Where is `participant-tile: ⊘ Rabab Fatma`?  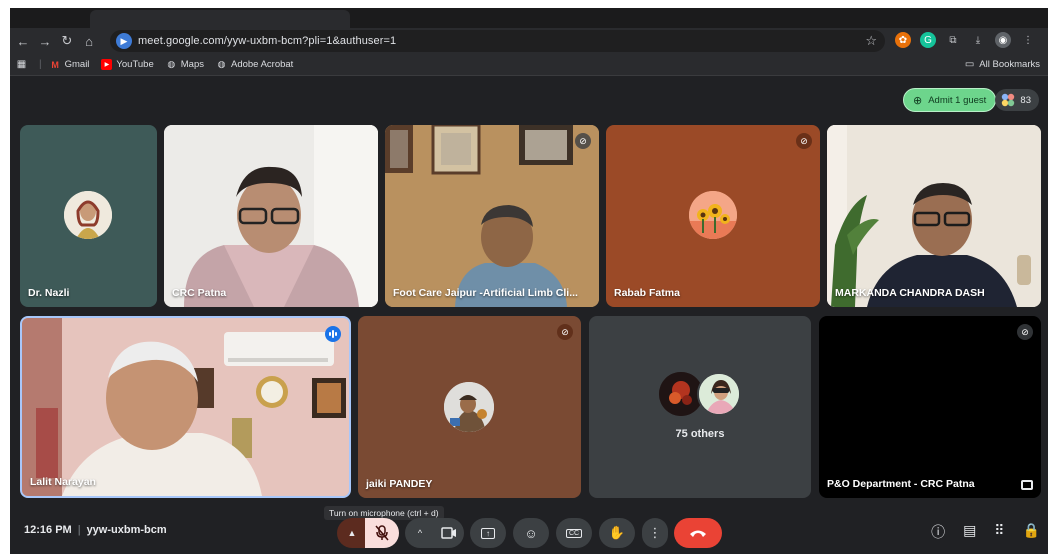
participant-tile: ⊘ Rabab Fatma is located at coordinates (713, 216).